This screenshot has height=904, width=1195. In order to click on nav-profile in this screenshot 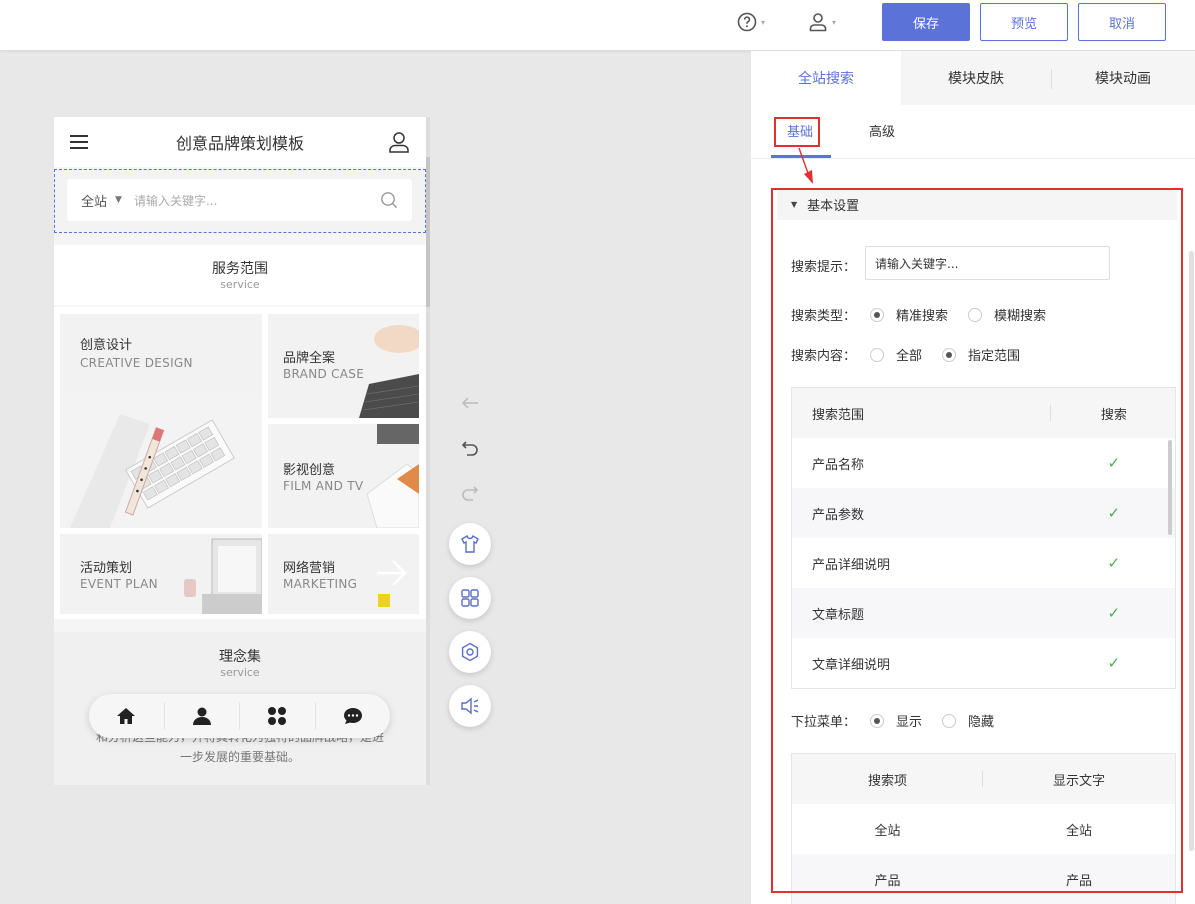, I will do `click(202, 716)`.